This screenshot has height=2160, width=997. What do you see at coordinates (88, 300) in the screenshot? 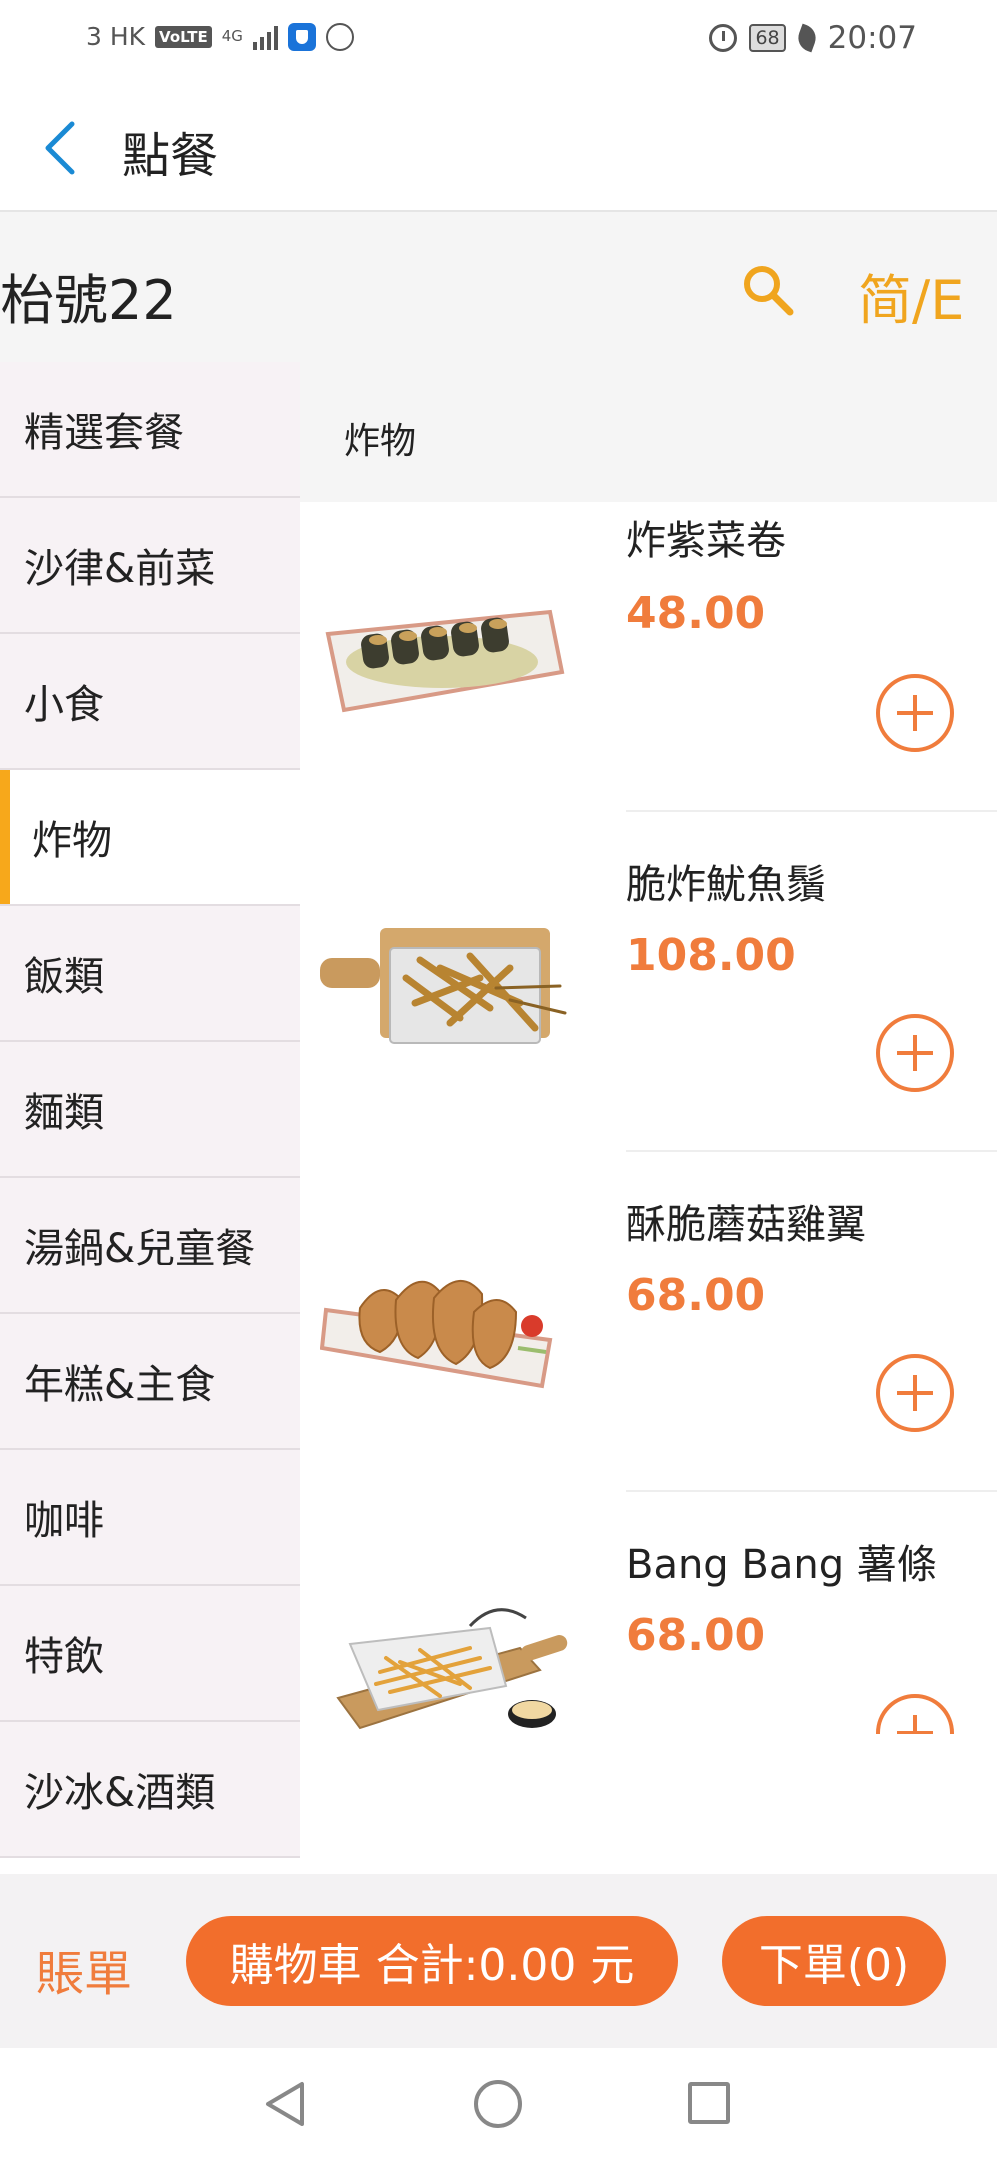
I see `table-number: 枱號22` at bounding box center [88, 300].